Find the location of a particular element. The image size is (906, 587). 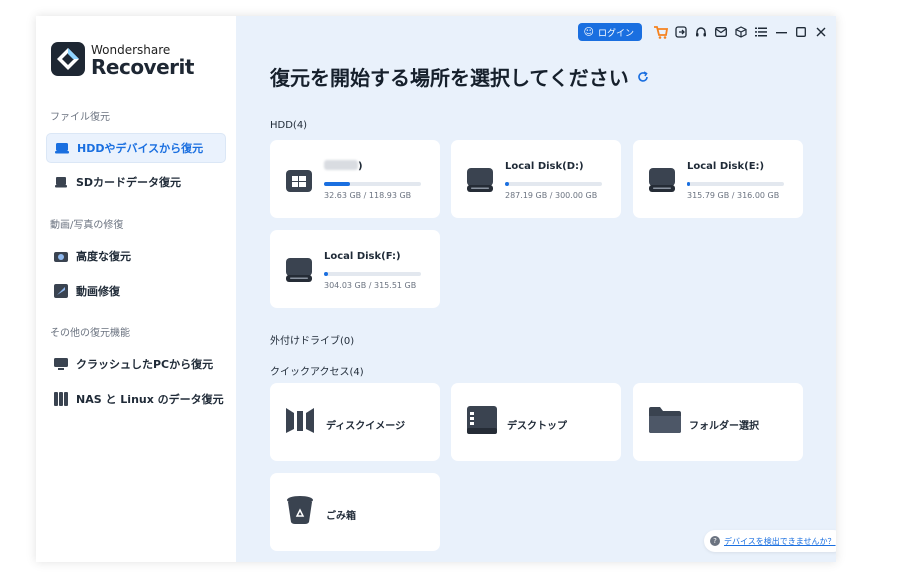

disk-size: 315.79 GB / 316.00 GB is located at coordinates (733, 195).